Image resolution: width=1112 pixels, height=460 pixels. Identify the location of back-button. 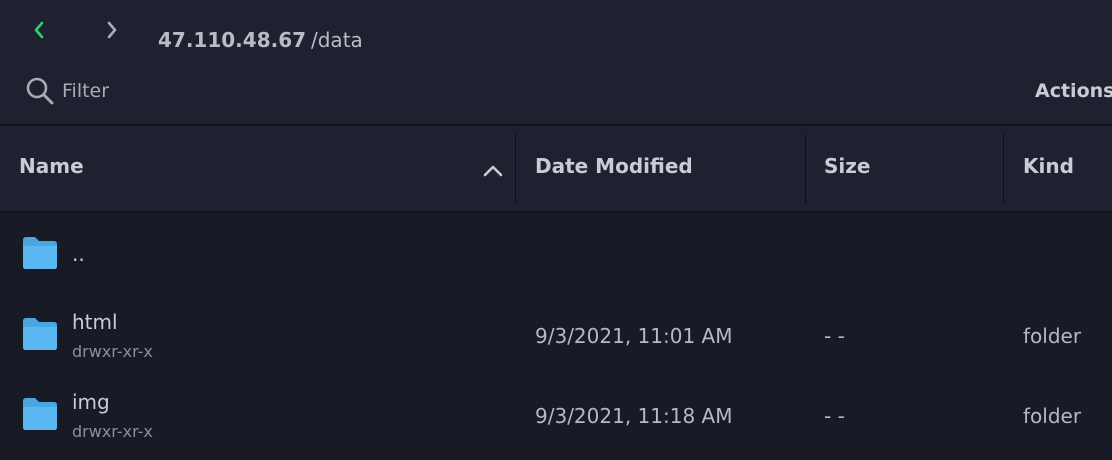
(39, 30).